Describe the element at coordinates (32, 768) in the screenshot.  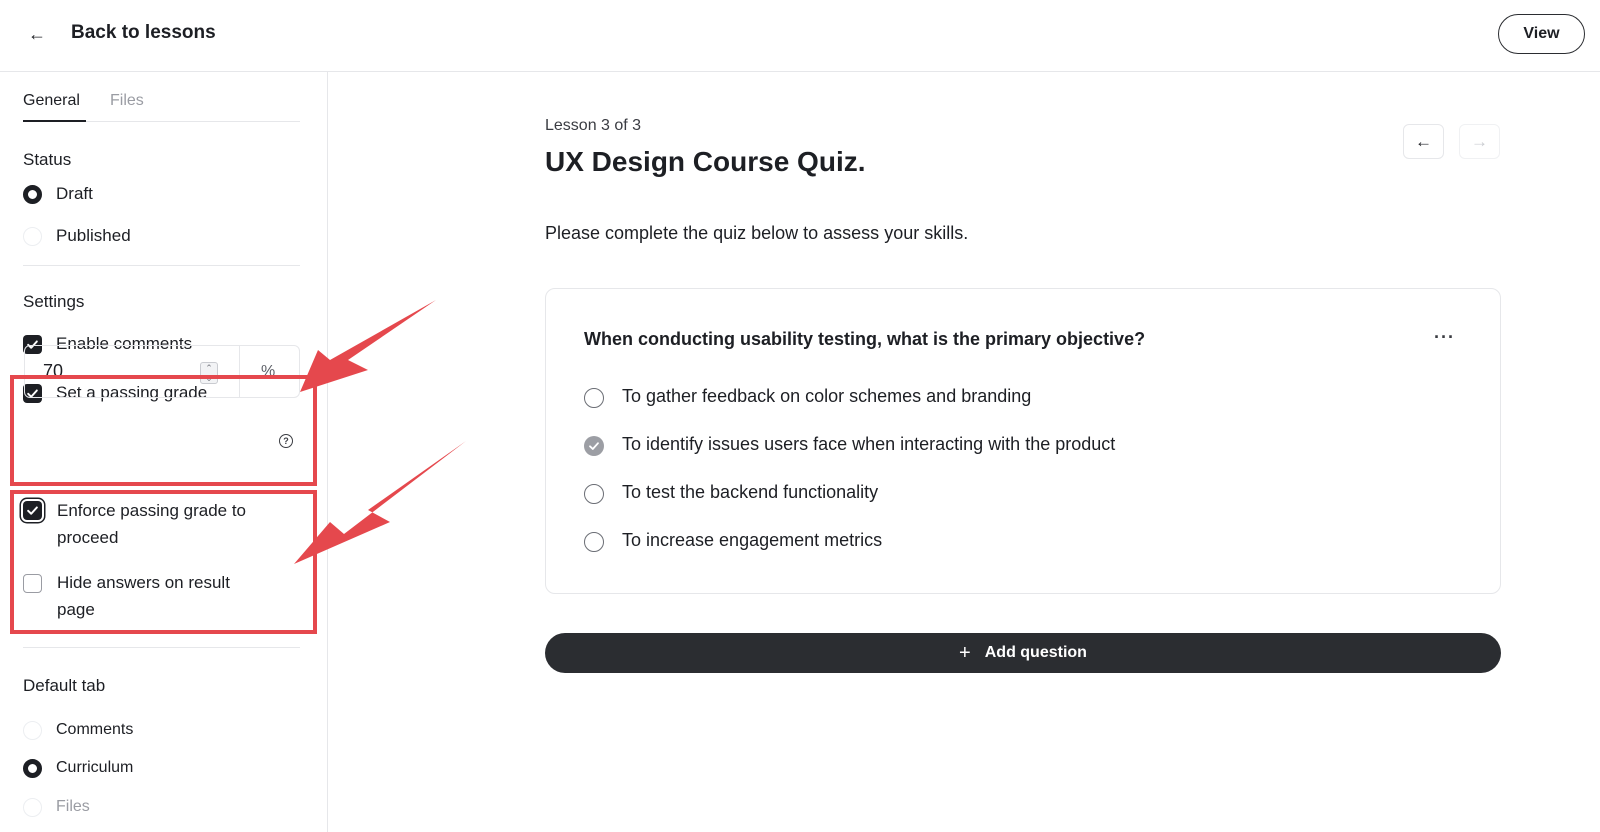
I see `radio-curriculum` at that location.